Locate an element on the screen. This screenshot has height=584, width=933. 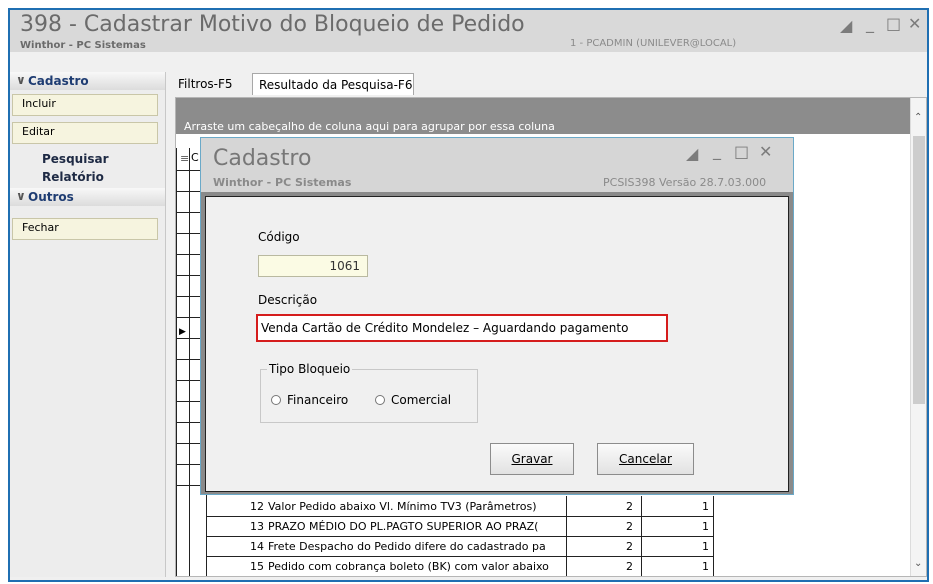
sidebar-header-cadastro: ∨ Cadastro is located at coordinates (87, 81).